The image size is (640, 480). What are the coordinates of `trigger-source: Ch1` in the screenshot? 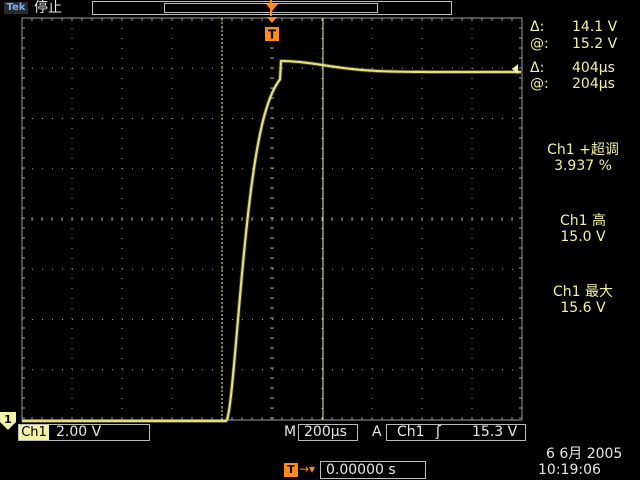 It's located at (411, 432).